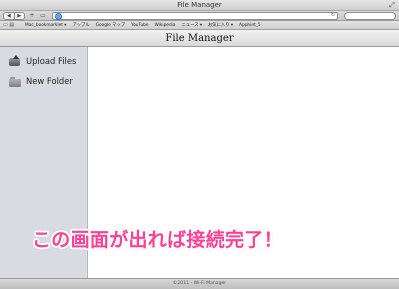  I want to click on new-folder-label: New Folder, so click(49, 81).